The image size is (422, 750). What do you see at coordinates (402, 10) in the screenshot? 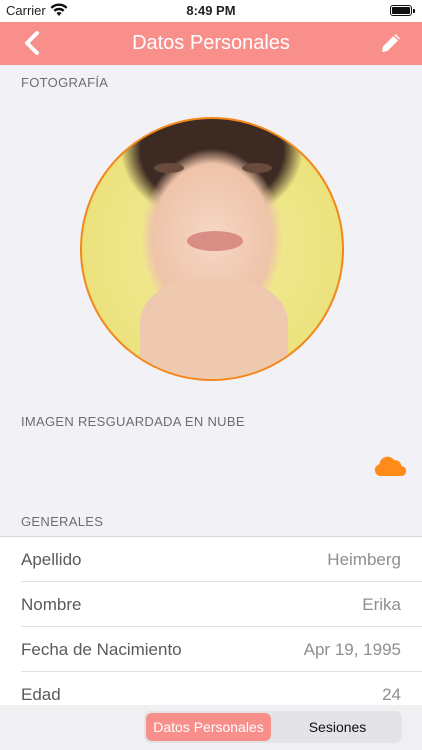
I see `battery-icon` at bounding box center [402, 10].